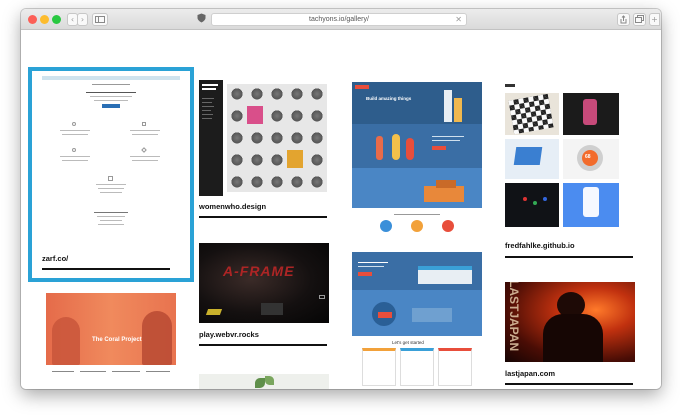 The image size is (680, 419). I want to click on close-icon: ✕, so click(458, 19).